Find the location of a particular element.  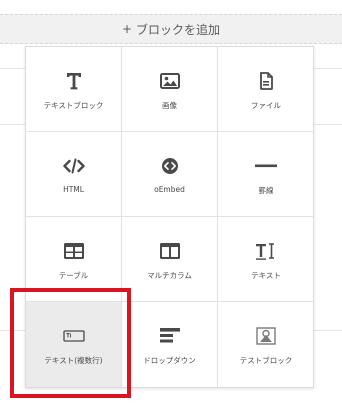

test-block-icon is located at coordinates (266, 336).